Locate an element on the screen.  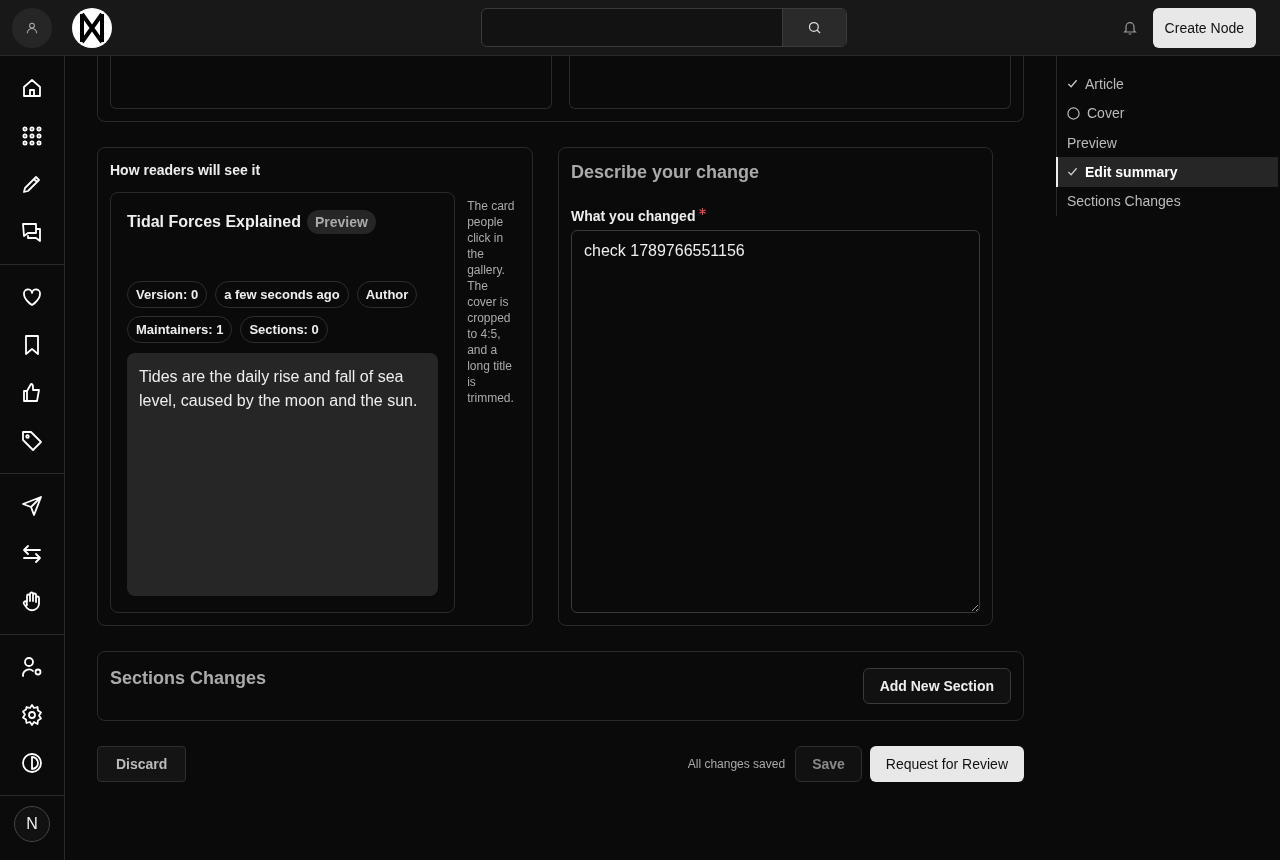
panel-heading: Describe your change is located at coordinates (666, 172).